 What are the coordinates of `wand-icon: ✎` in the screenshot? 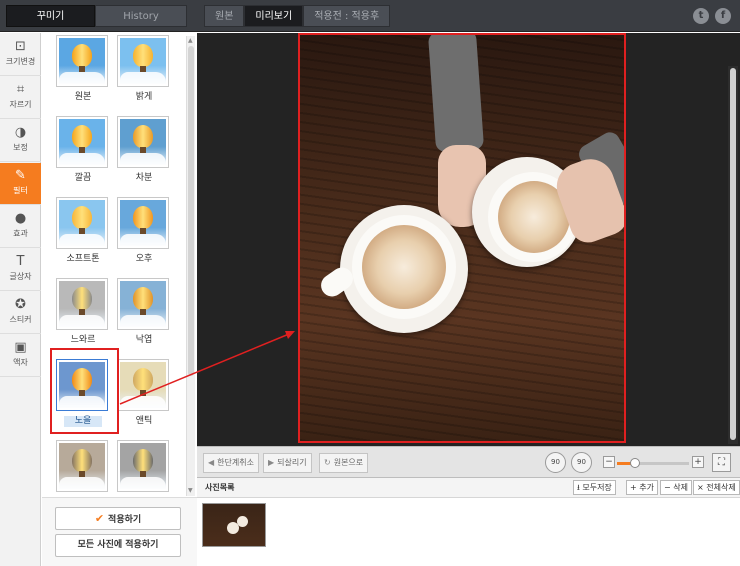 It's located at (20, 175).